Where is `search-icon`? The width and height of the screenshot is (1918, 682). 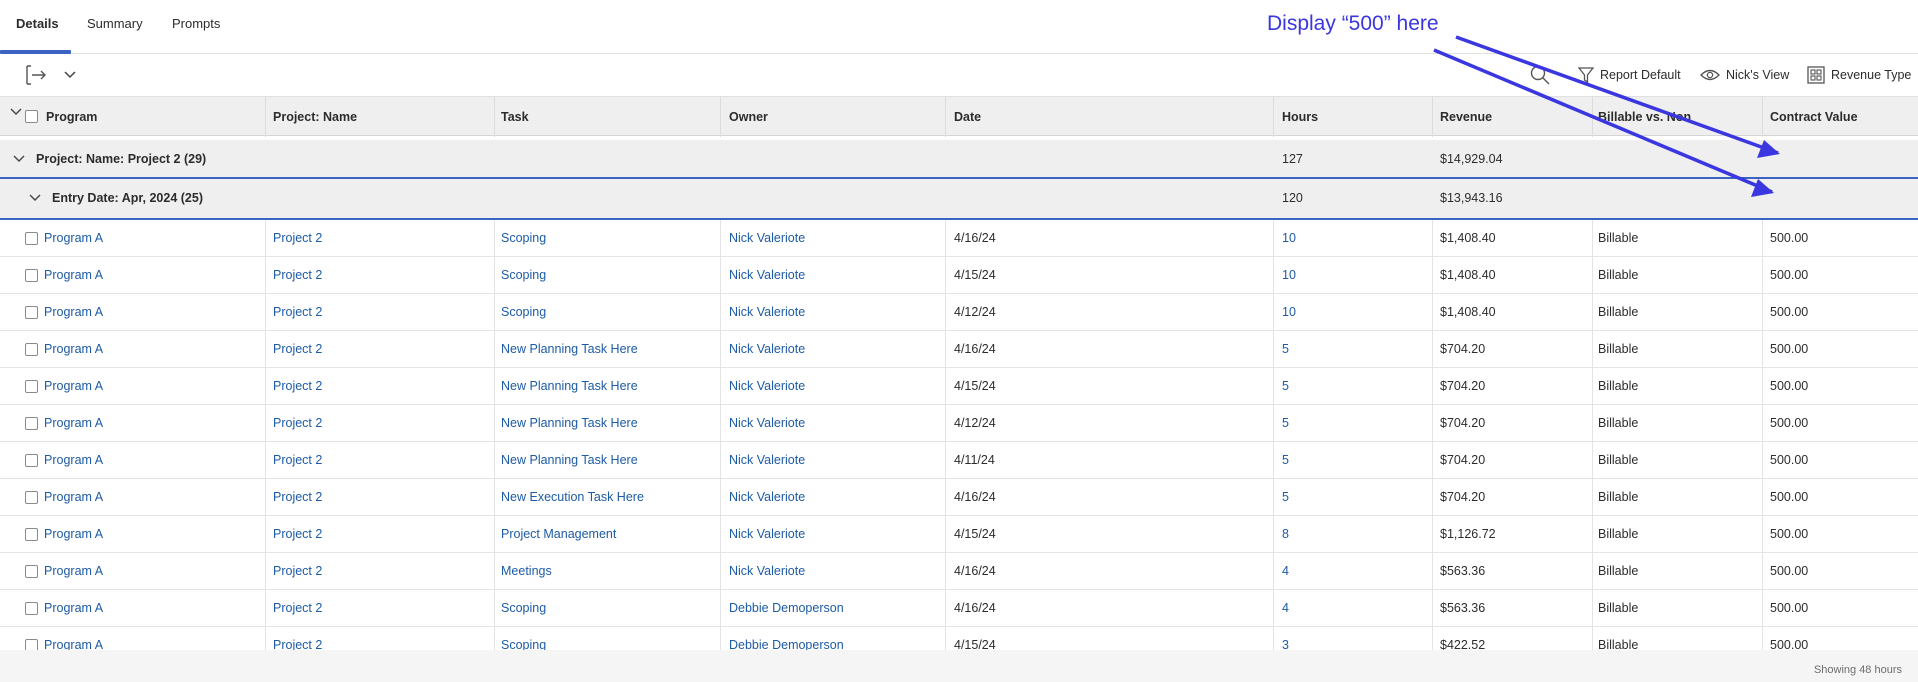
search-icon is located at coordinates (1540, 75).